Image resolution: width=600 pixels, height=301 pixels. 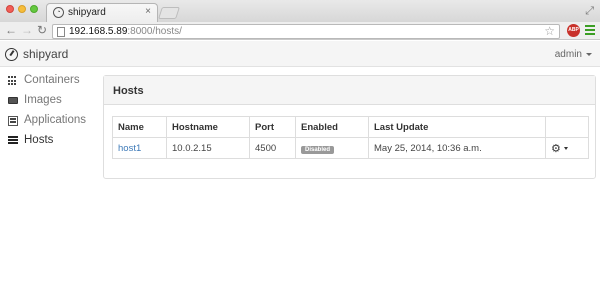 I want to click on column-header-actions, so click(x=567, y=127).